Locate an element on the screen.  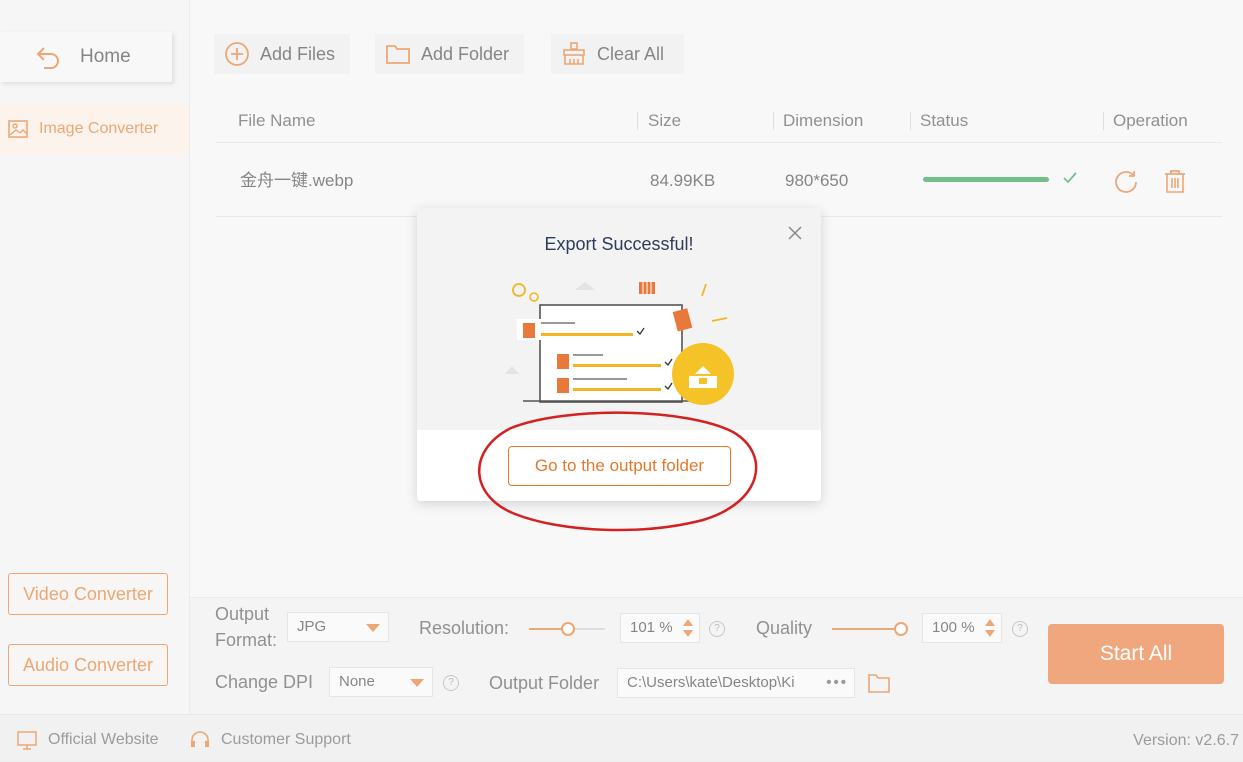
annotation-ellipse is located at coordinates (618, 471).